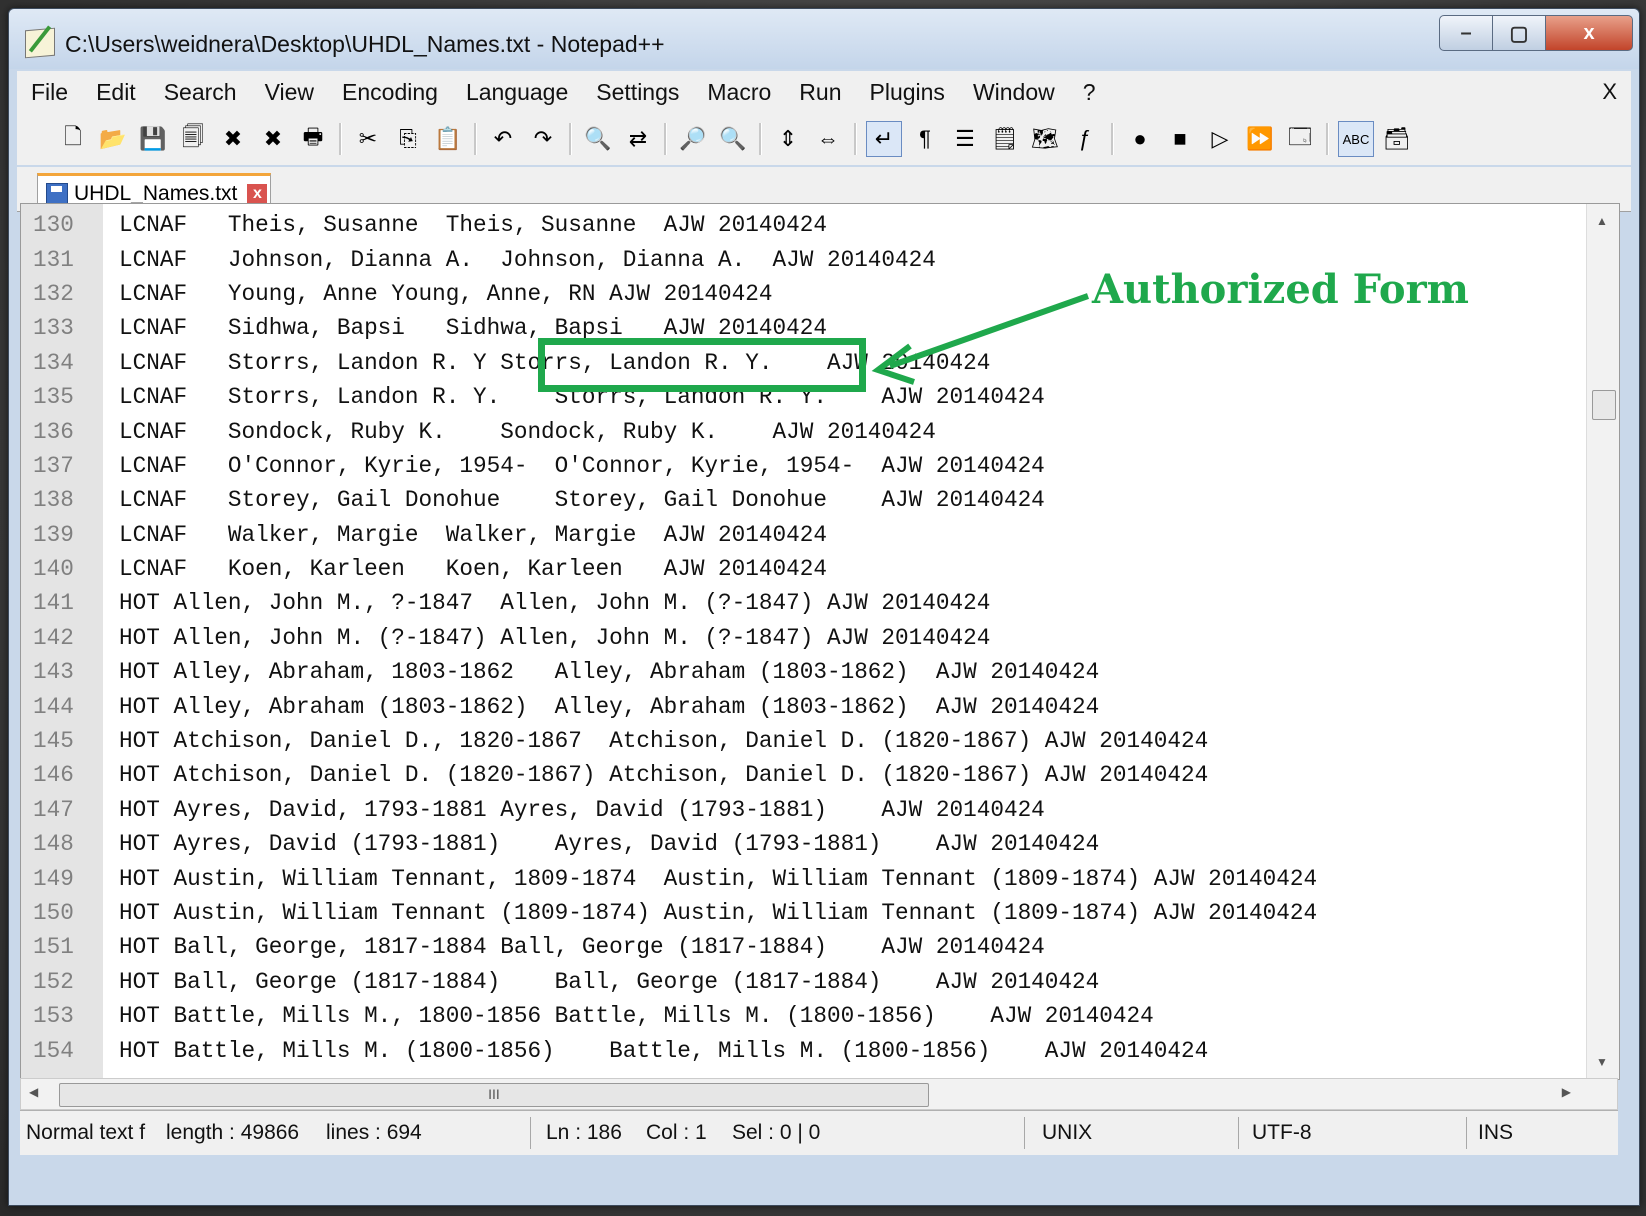 The height and width of the screenshot is (1216, 1646). Describe the element at coordinates (517, 92) in the screenshot. I see `menu-language: Language` at that location.